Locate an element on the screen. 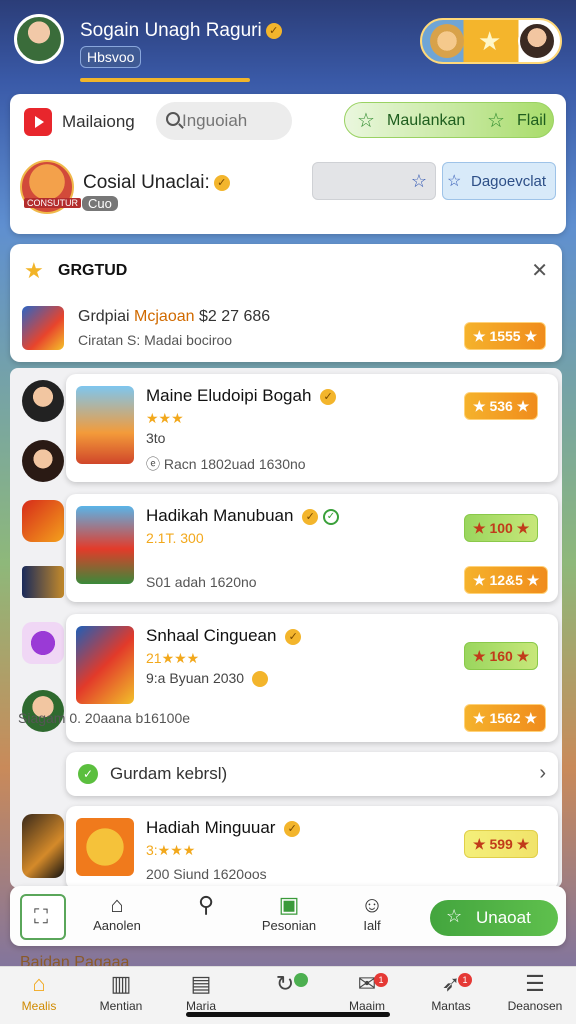 The height and width of the screenshot is (1024, 576). menu-icon: ☰ is located at coordinates (535, 983).